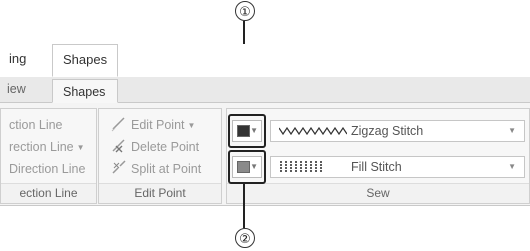 This screenshot has height=251, width=530. What do you see at coordinates (85, 91) in the screenshot?
I see `subtab-shapes: Shapes` at bounding box center [85, 91].